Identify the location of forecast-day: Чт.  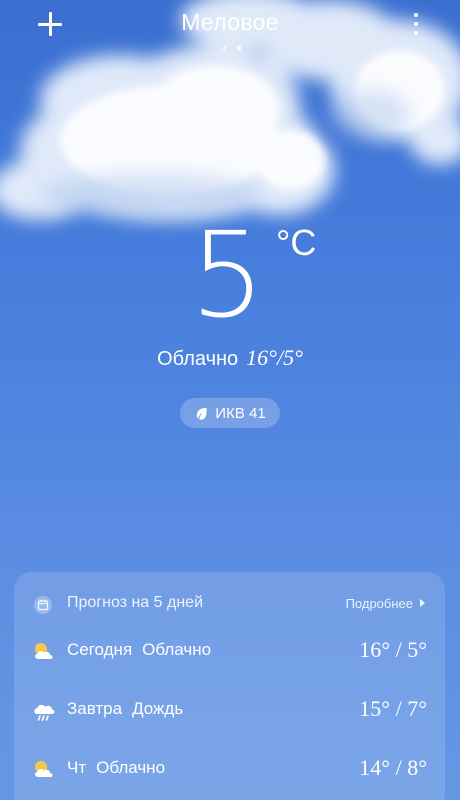
(77, 767).